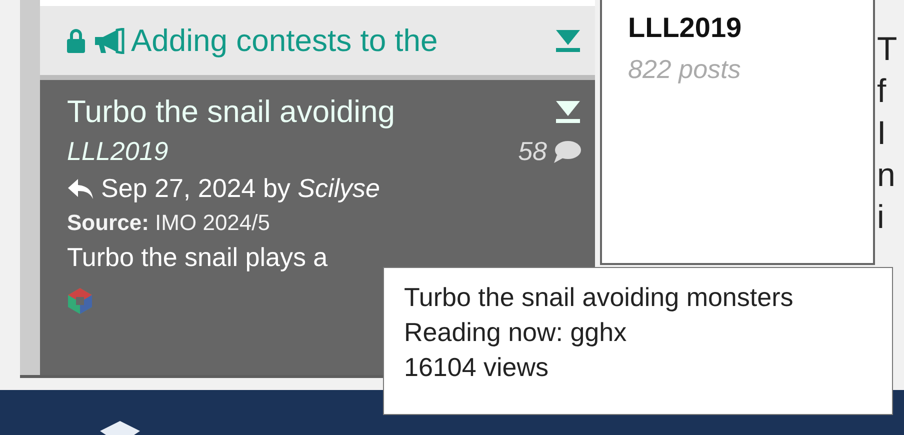  I want to click on post-text: n, so click(886, 175).